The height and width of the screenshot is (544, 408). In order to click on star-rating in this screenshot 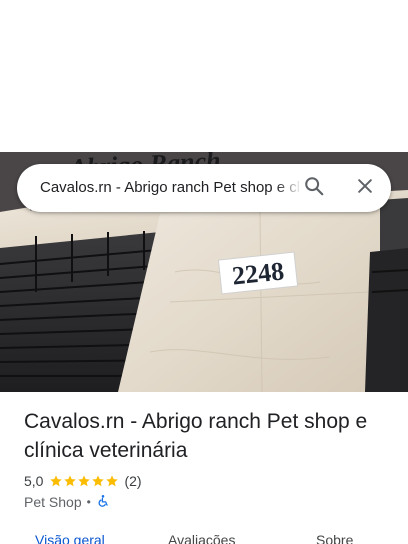, I will do `click(84, 481)`.